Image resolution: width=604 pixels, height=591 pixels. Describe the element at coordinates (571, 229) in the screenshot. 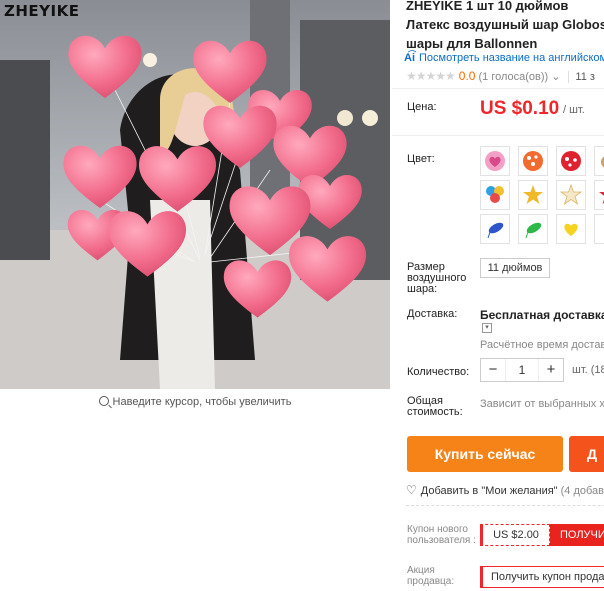

I see `swatch-yellow-heart` at that location.